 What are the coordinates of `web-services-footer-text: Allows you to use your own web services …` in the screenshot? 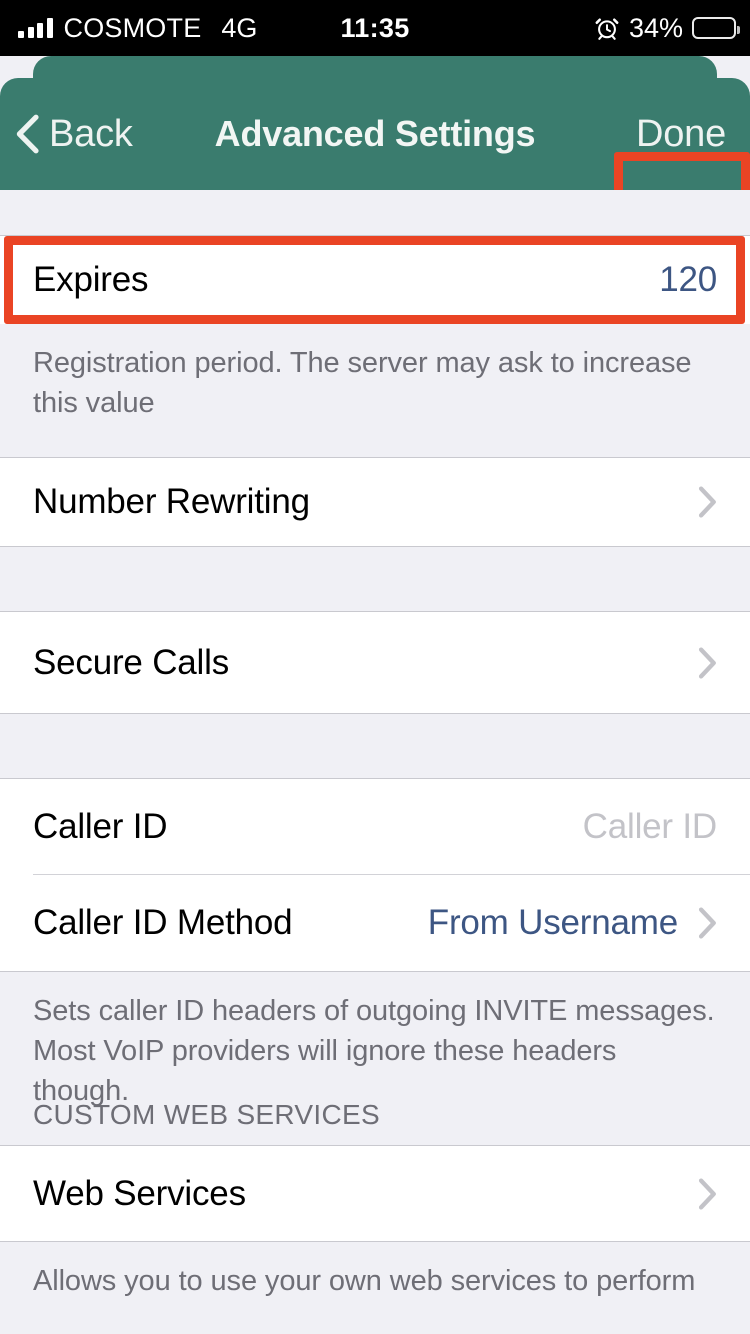 It's located at (364, 1281).